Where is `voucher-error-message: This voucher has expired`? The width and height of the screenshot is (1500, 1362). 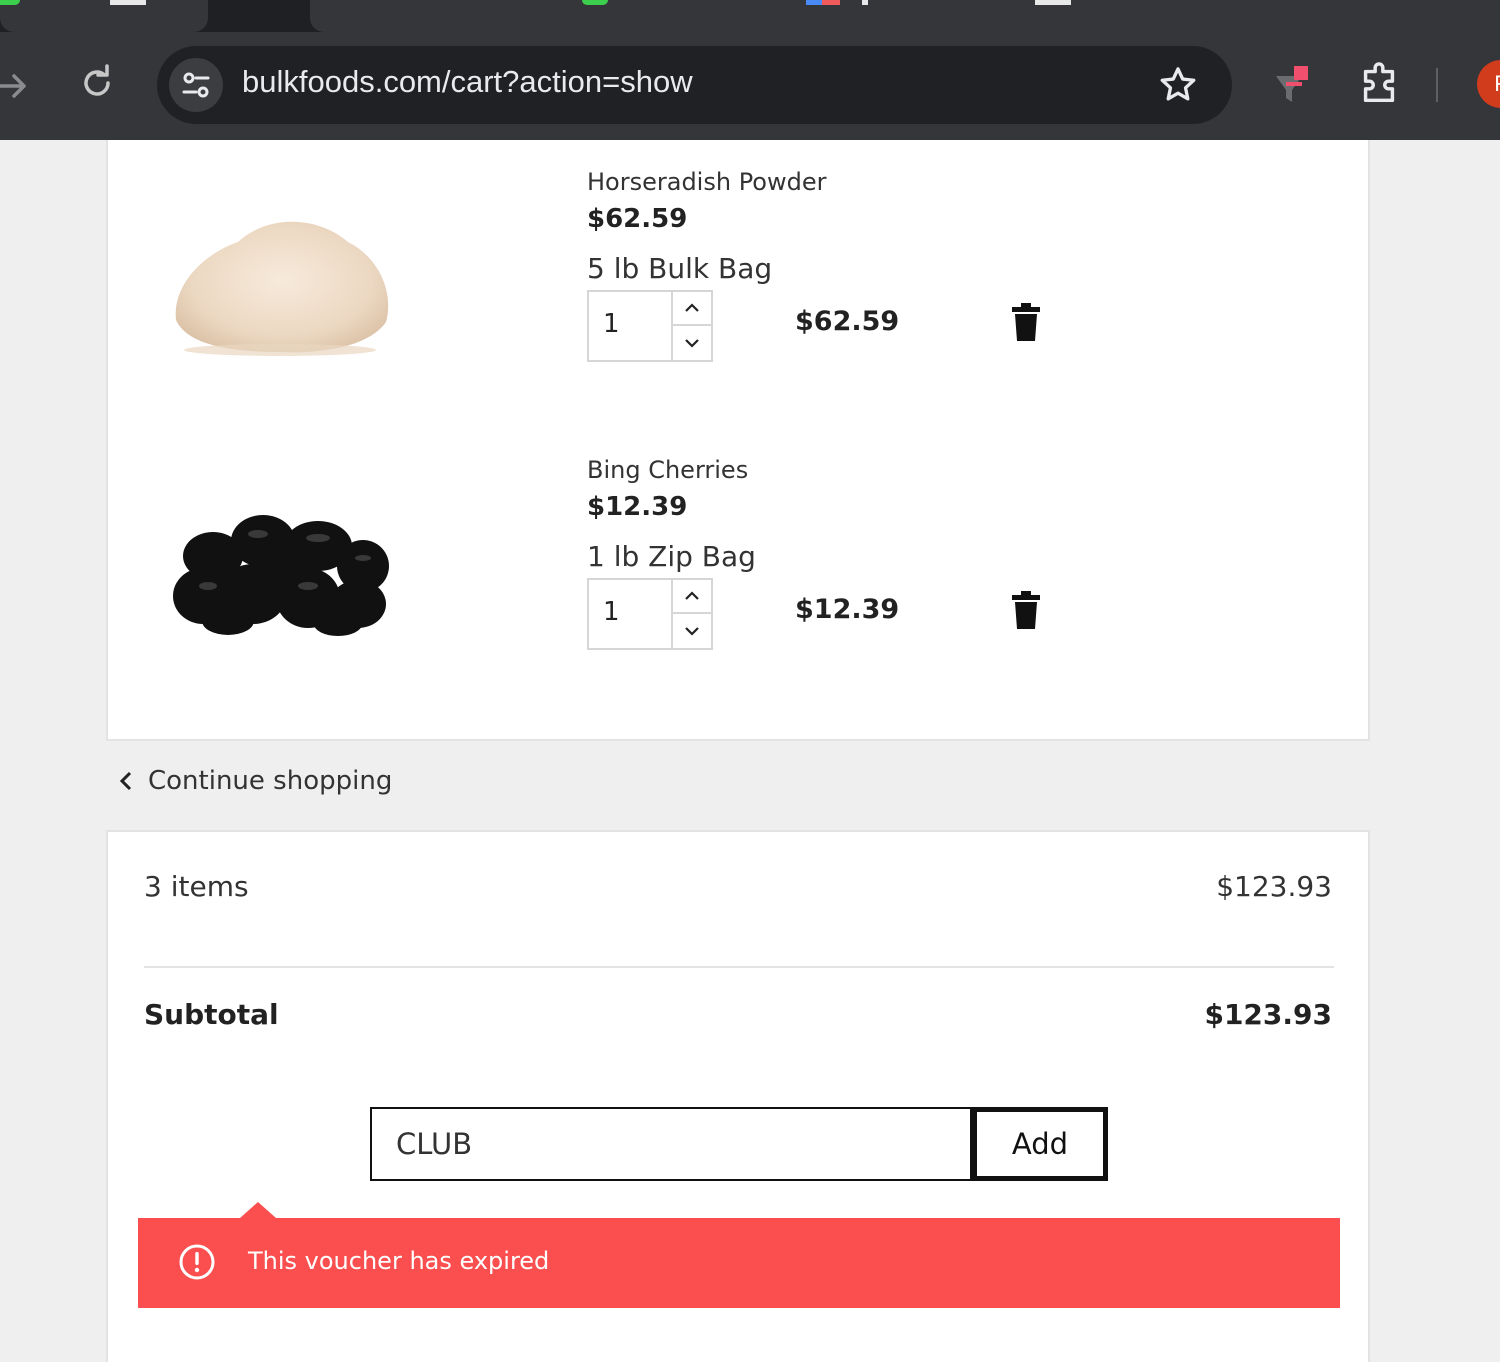
voucher-error-message: This voucher has expired is located at coordinates (399, 1261).